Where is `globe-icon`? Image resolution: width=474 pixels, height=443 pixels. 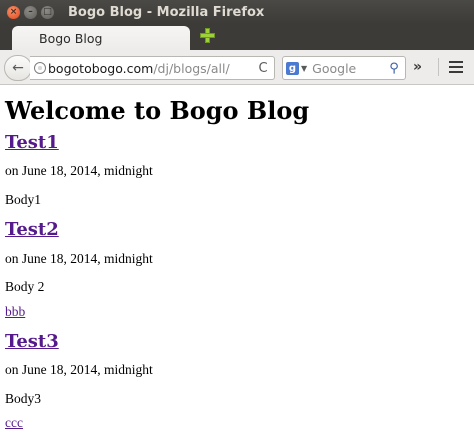 globe-icon is located at coordinates (40, 68).